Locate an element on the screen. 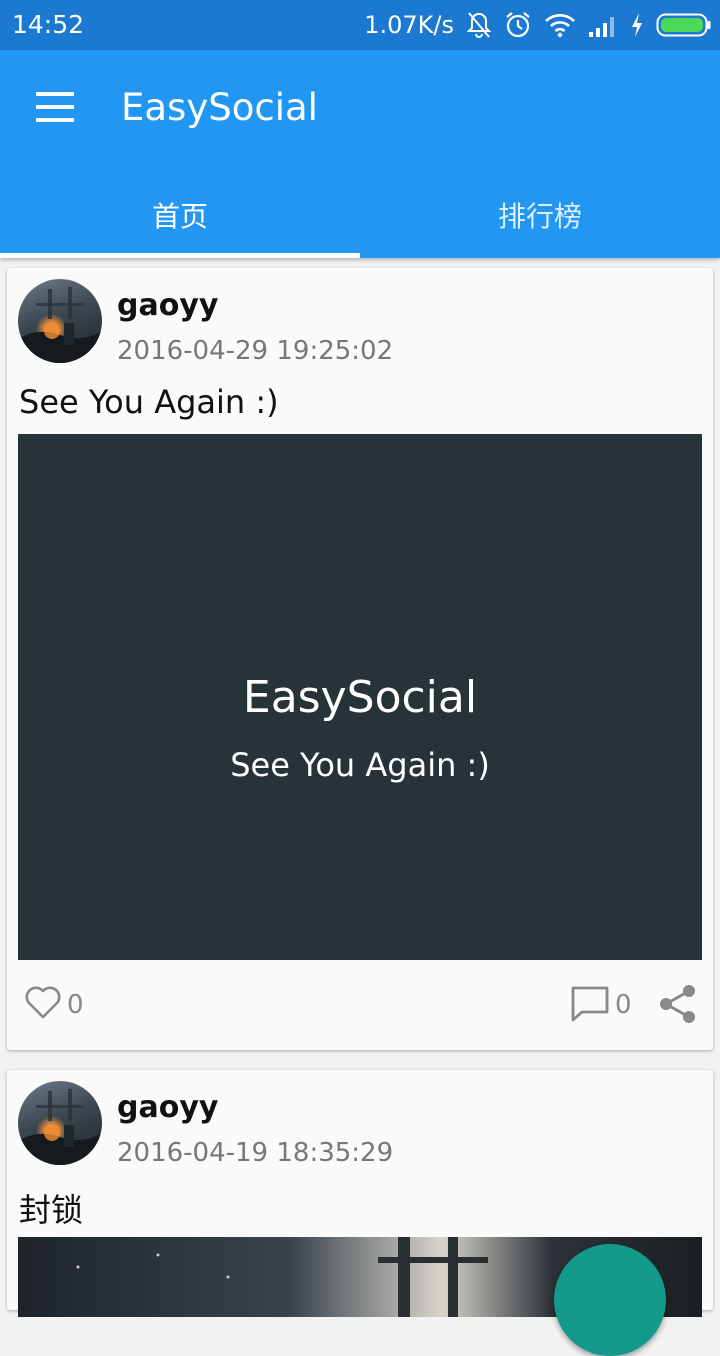 The image size is (720, 1356). post-timestamp: 2016-04-29 19:25:02 is located at coordinates (255, 351).